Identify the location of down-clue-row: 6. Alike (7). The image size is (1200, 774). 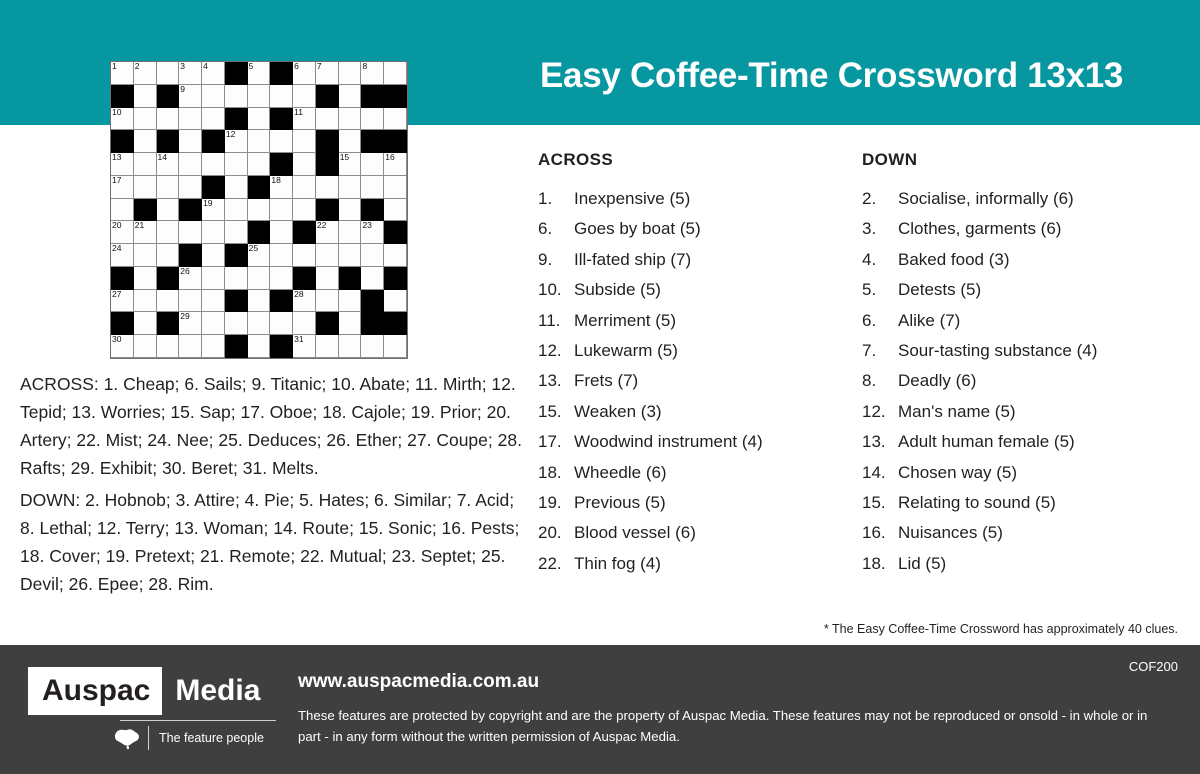
(1027, 321).